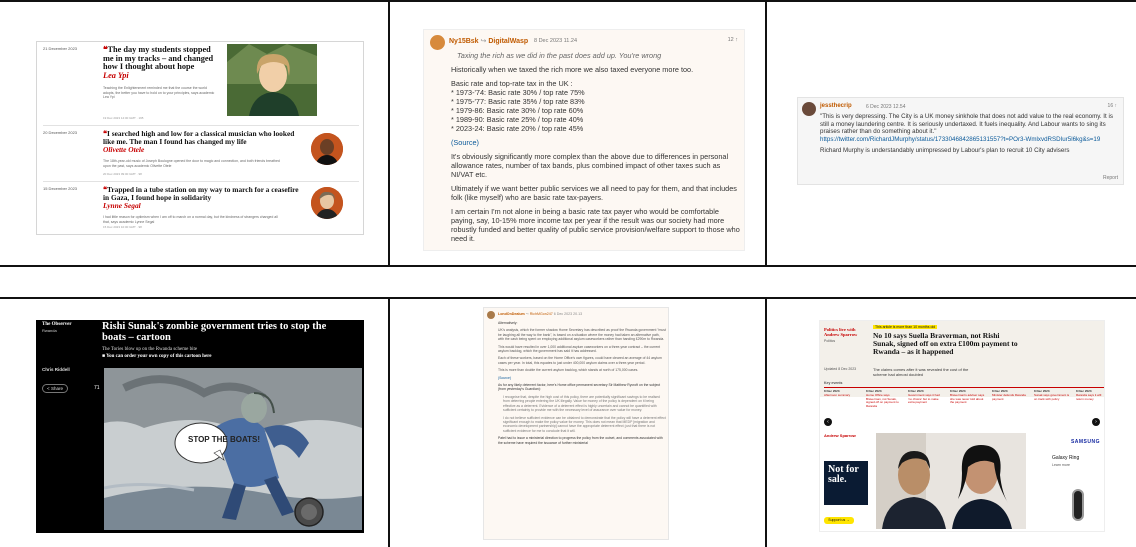 The image size is (1136, 547). What do you see at coordinates (508, 323) in the screenshot?
I see `comment-paragraph: Alternatively:` at bounding box center [508, 323].